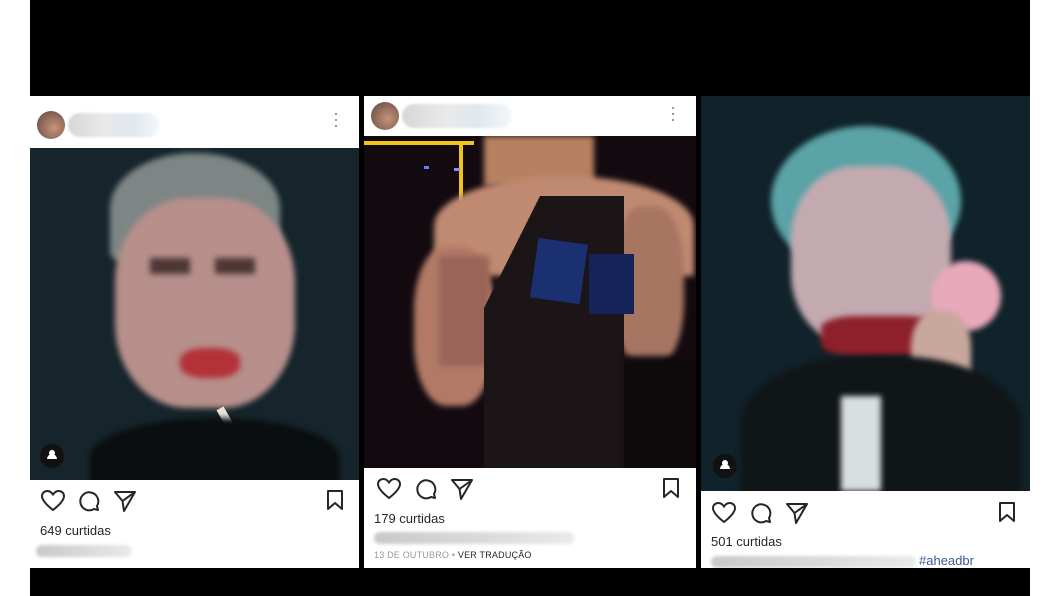 The height and width of the screenshot is (596, 1060). I want to click on likes-count: 179 curtidas, so click(409, 518).